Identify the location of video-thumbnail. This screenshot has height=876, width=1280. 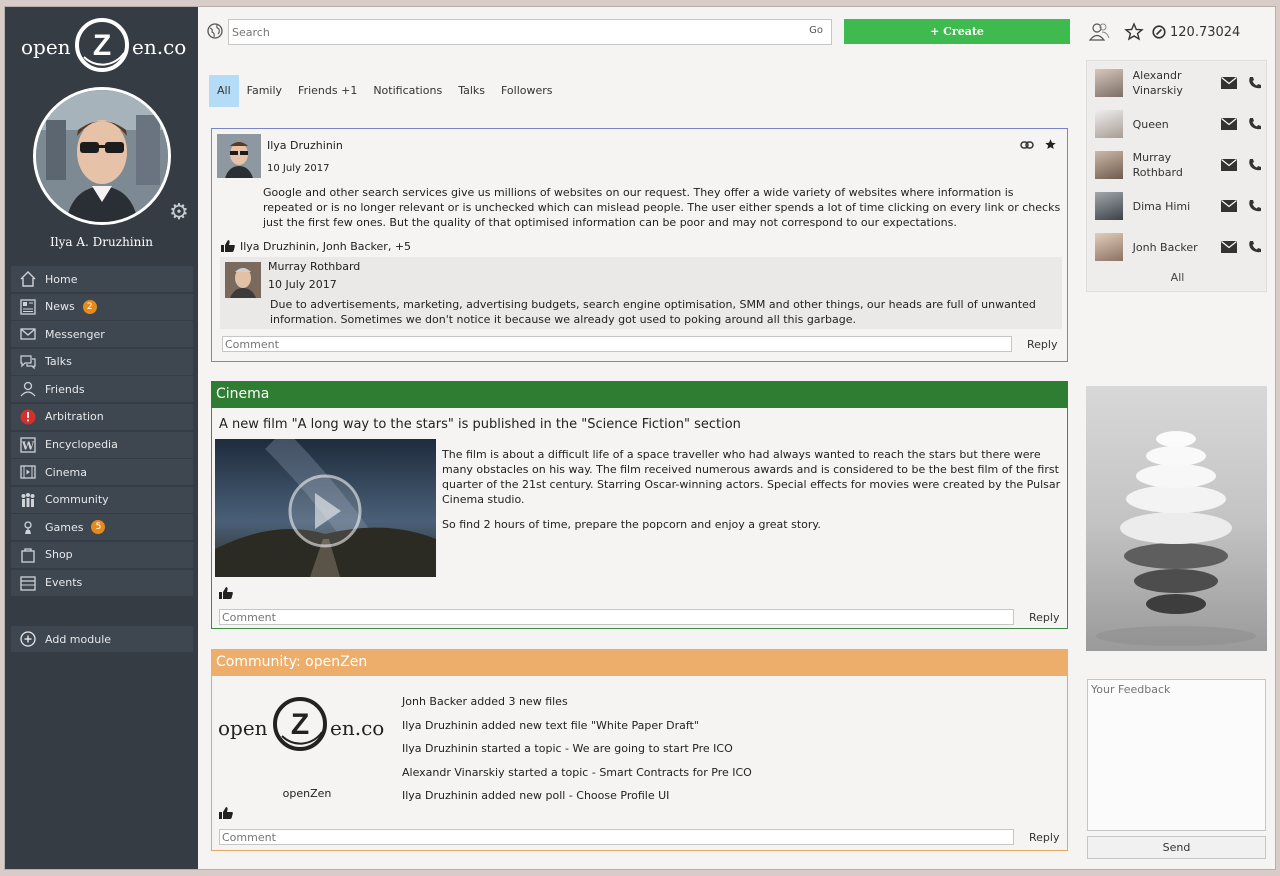
(325, 508).